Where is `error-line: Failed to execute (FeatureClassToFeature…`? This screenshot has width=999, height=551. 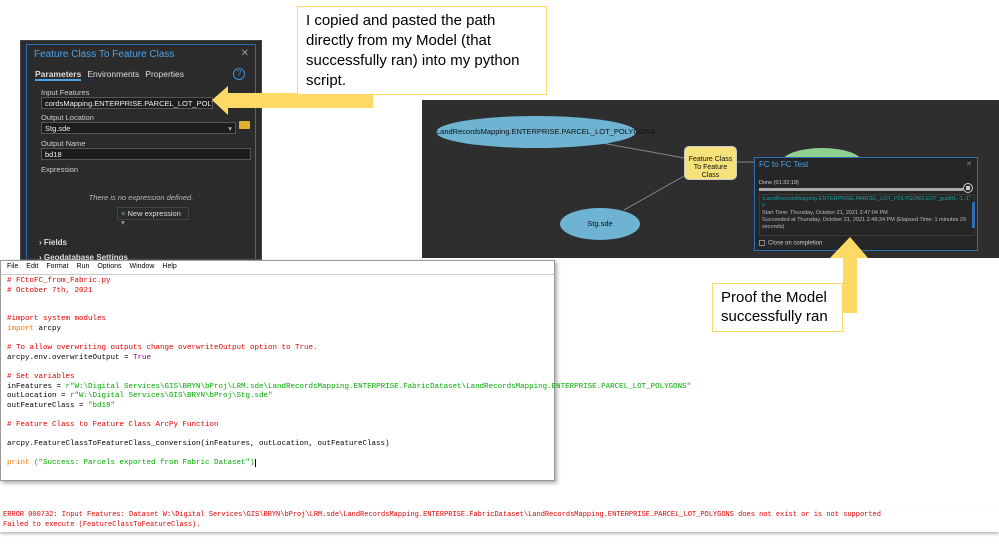 error-line: Failed to execute (FeatureClassToFeature… is located at coordinates (102, 524).